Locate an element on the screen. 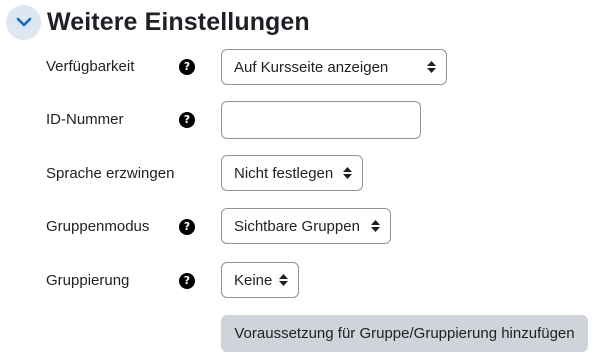 The height and width of the screenshot is (361, 598). availability-select-value: Auf Kursseite anzeigen is located at coordinates (311, 67).